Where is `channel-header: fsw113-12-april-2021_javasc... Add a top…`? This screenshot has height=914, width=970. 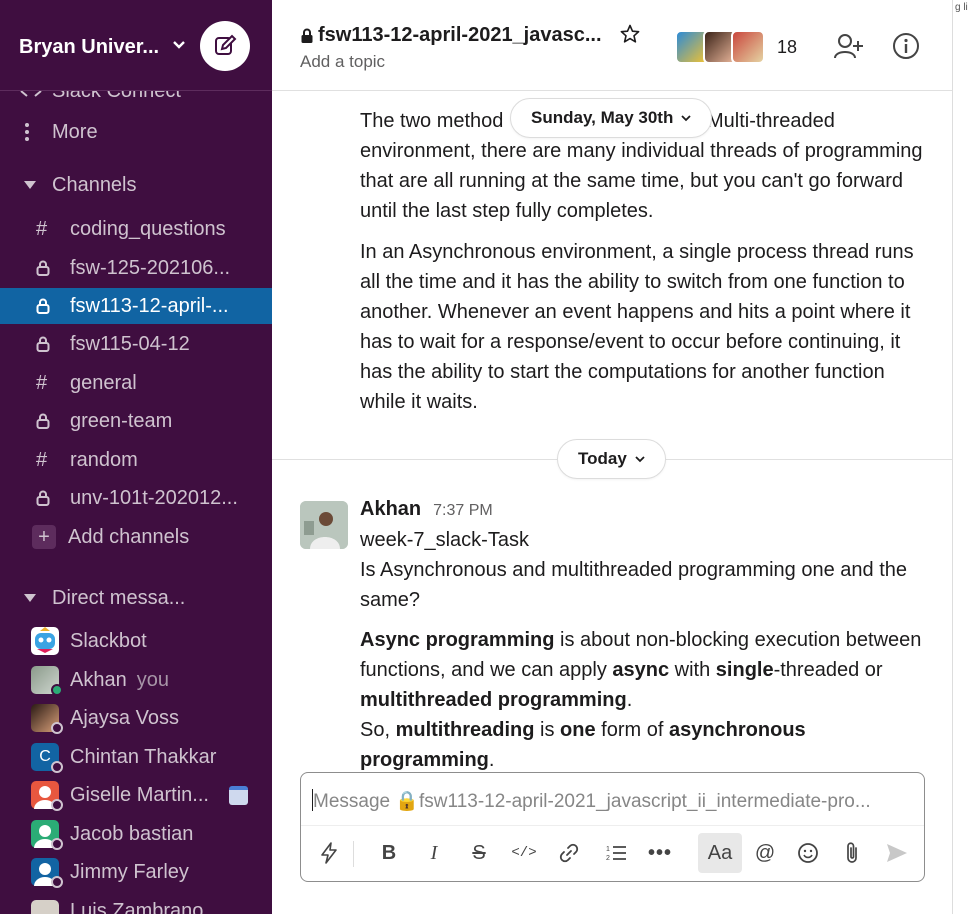
channel-header: fsw113-12-april-2021_javasc... Add a top… is located at coordinates (612, 45).